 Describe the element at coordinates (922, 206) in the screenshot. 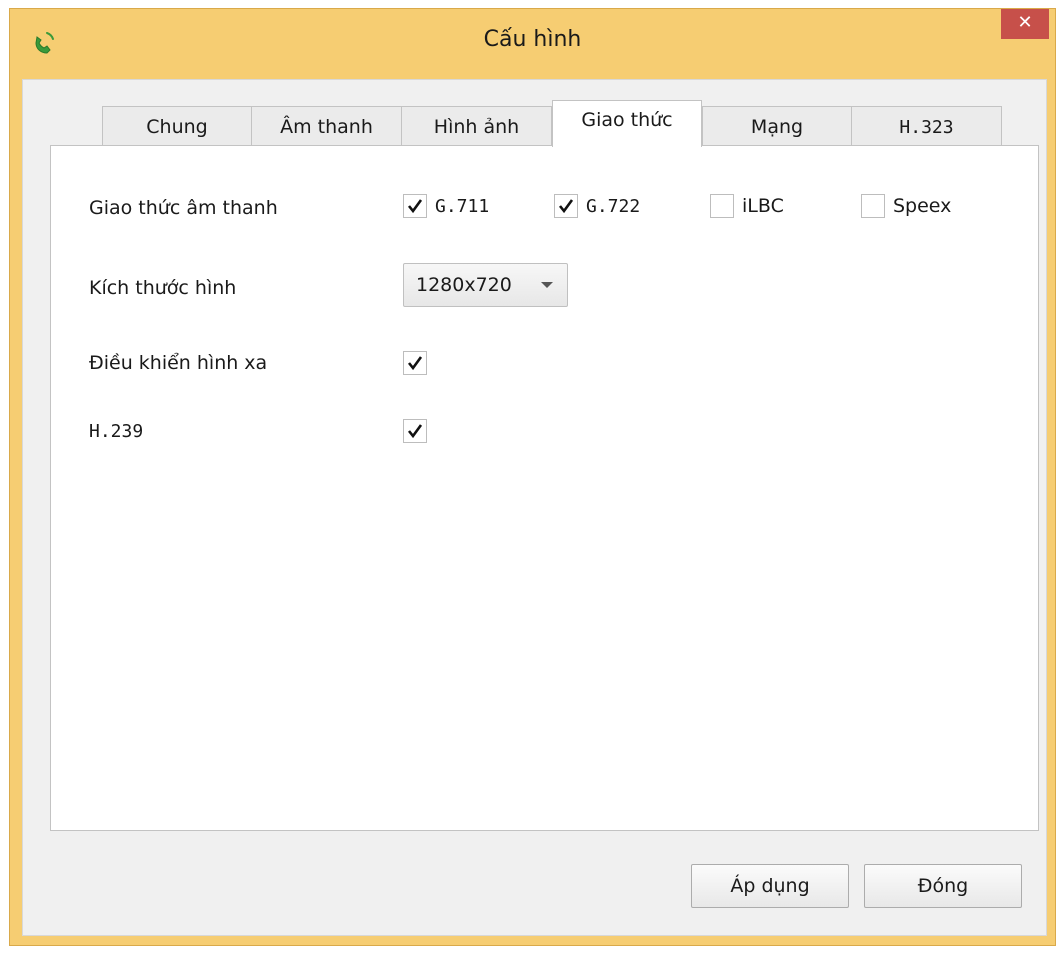

I see `codec-speex-label: Speex` at that location.